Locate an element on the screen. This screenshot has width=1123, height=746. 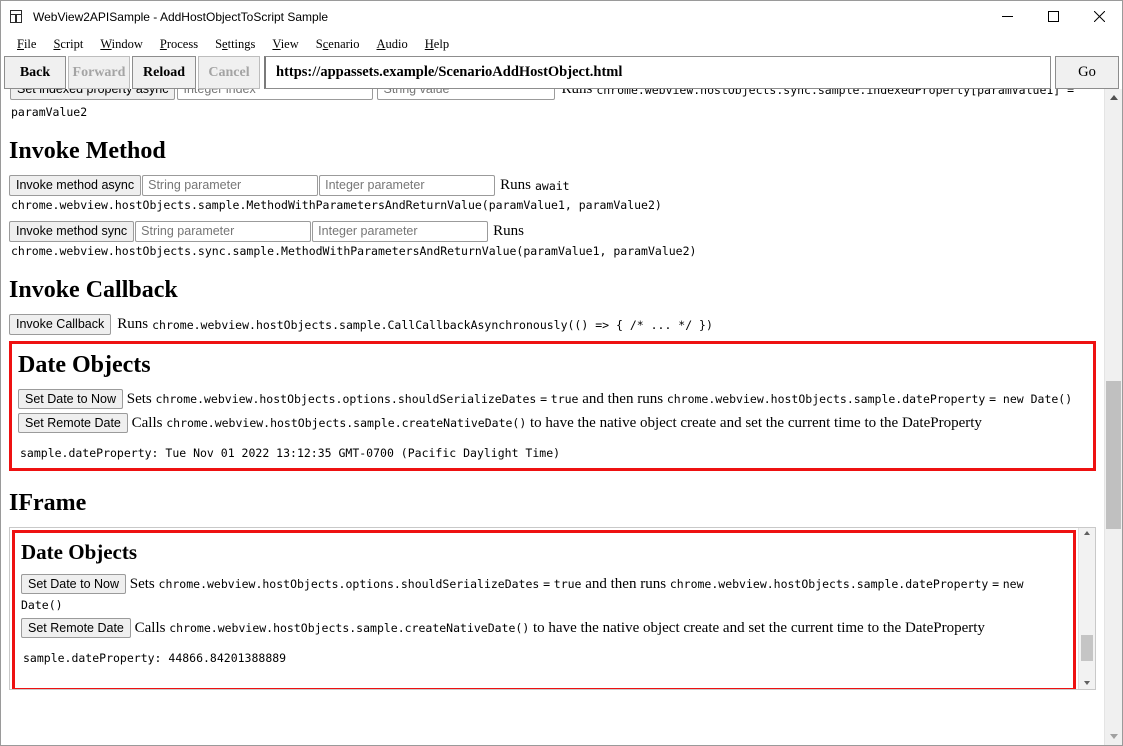
set-date-to-now-button: Set Date to Now is located at coordinates (71, 399).